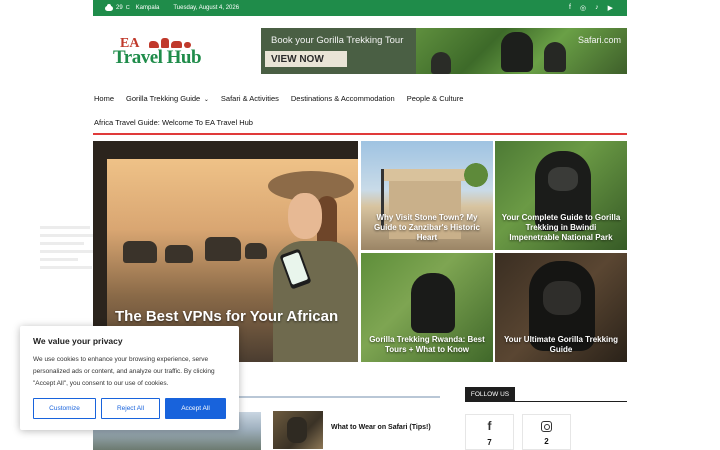  Describe the element at coordinates (597, 8) in the screenshot. I see `tiktok-icon: ♪` at that location.